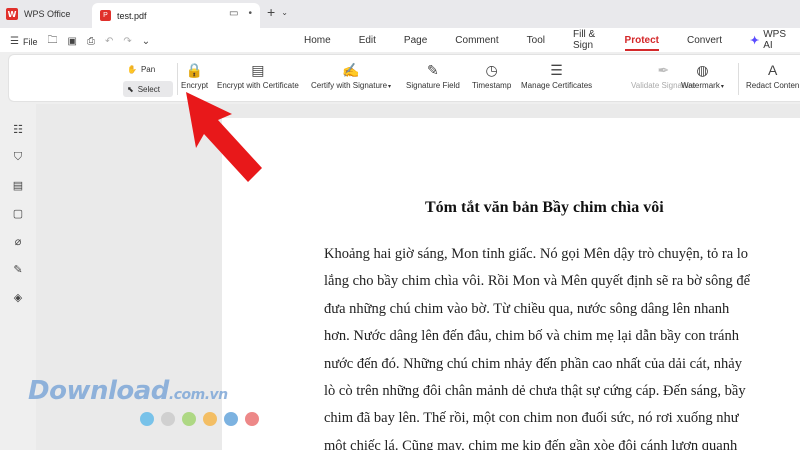 This screenshot has height=450, width=800. Describe the element at coordinates (704, 40) in the screenshot. I see `tab-convert: Convert` at that location.